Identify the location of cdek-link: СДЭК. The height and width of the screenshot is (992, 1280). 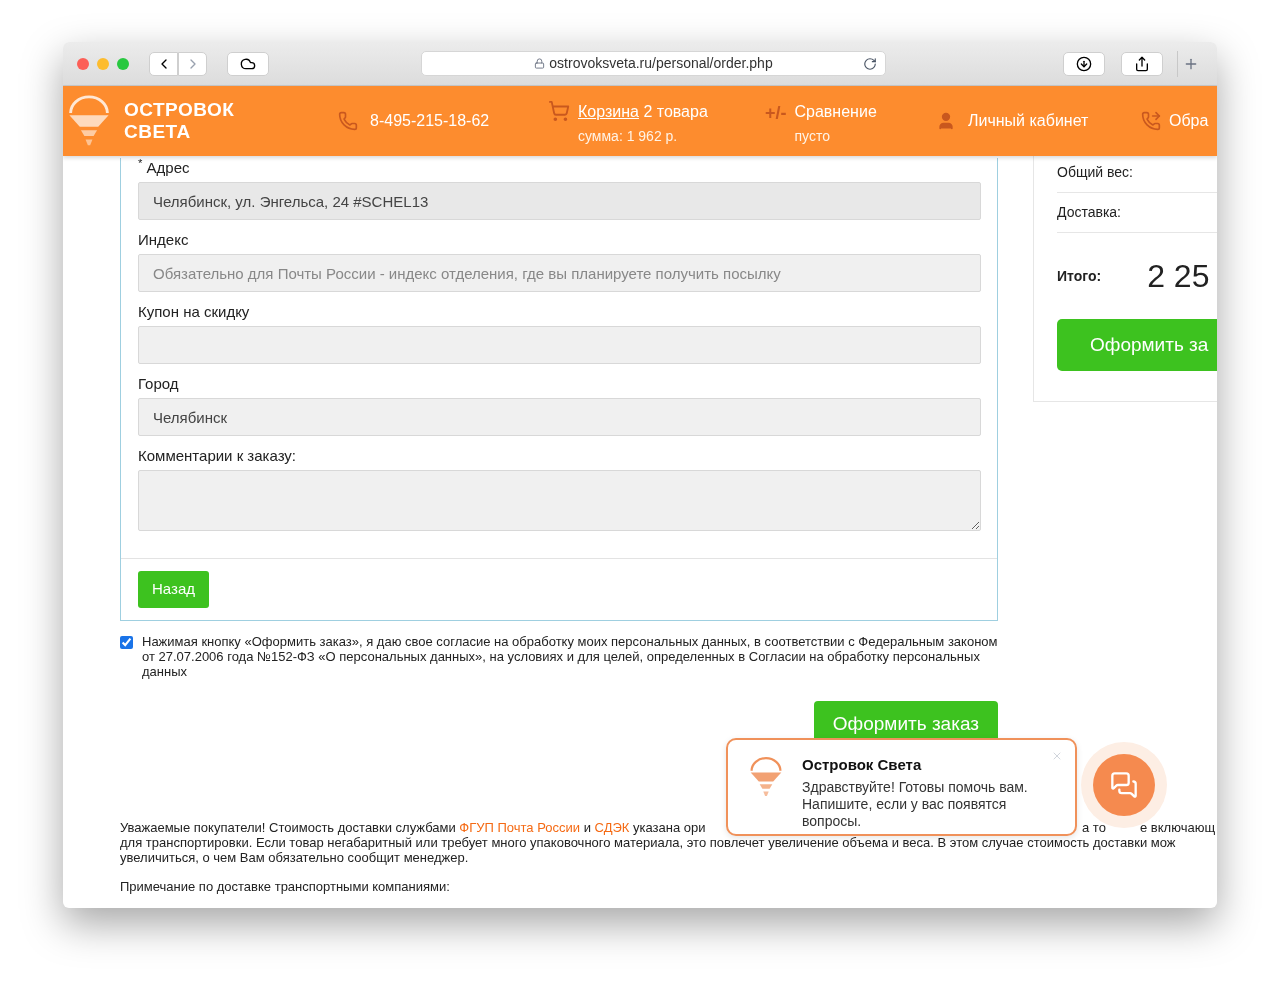
(612, 827).